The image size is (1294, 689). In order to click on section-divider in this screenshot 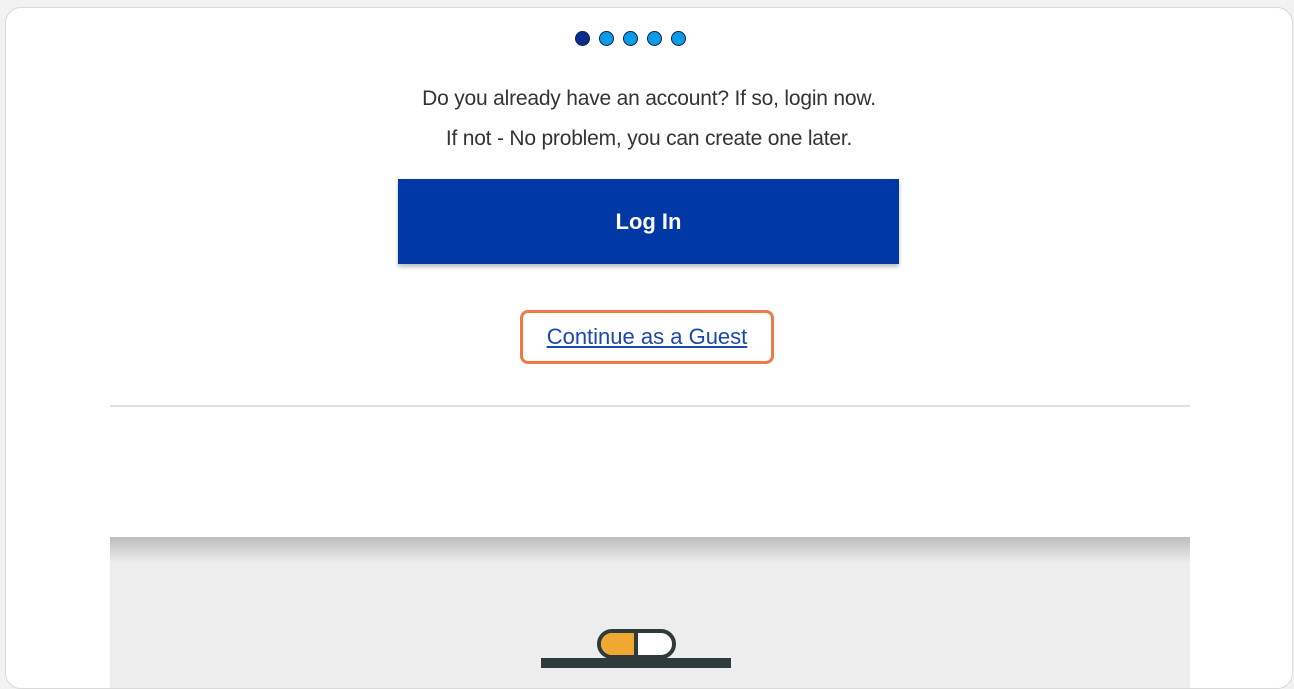, I will do `click(650, 406)`.